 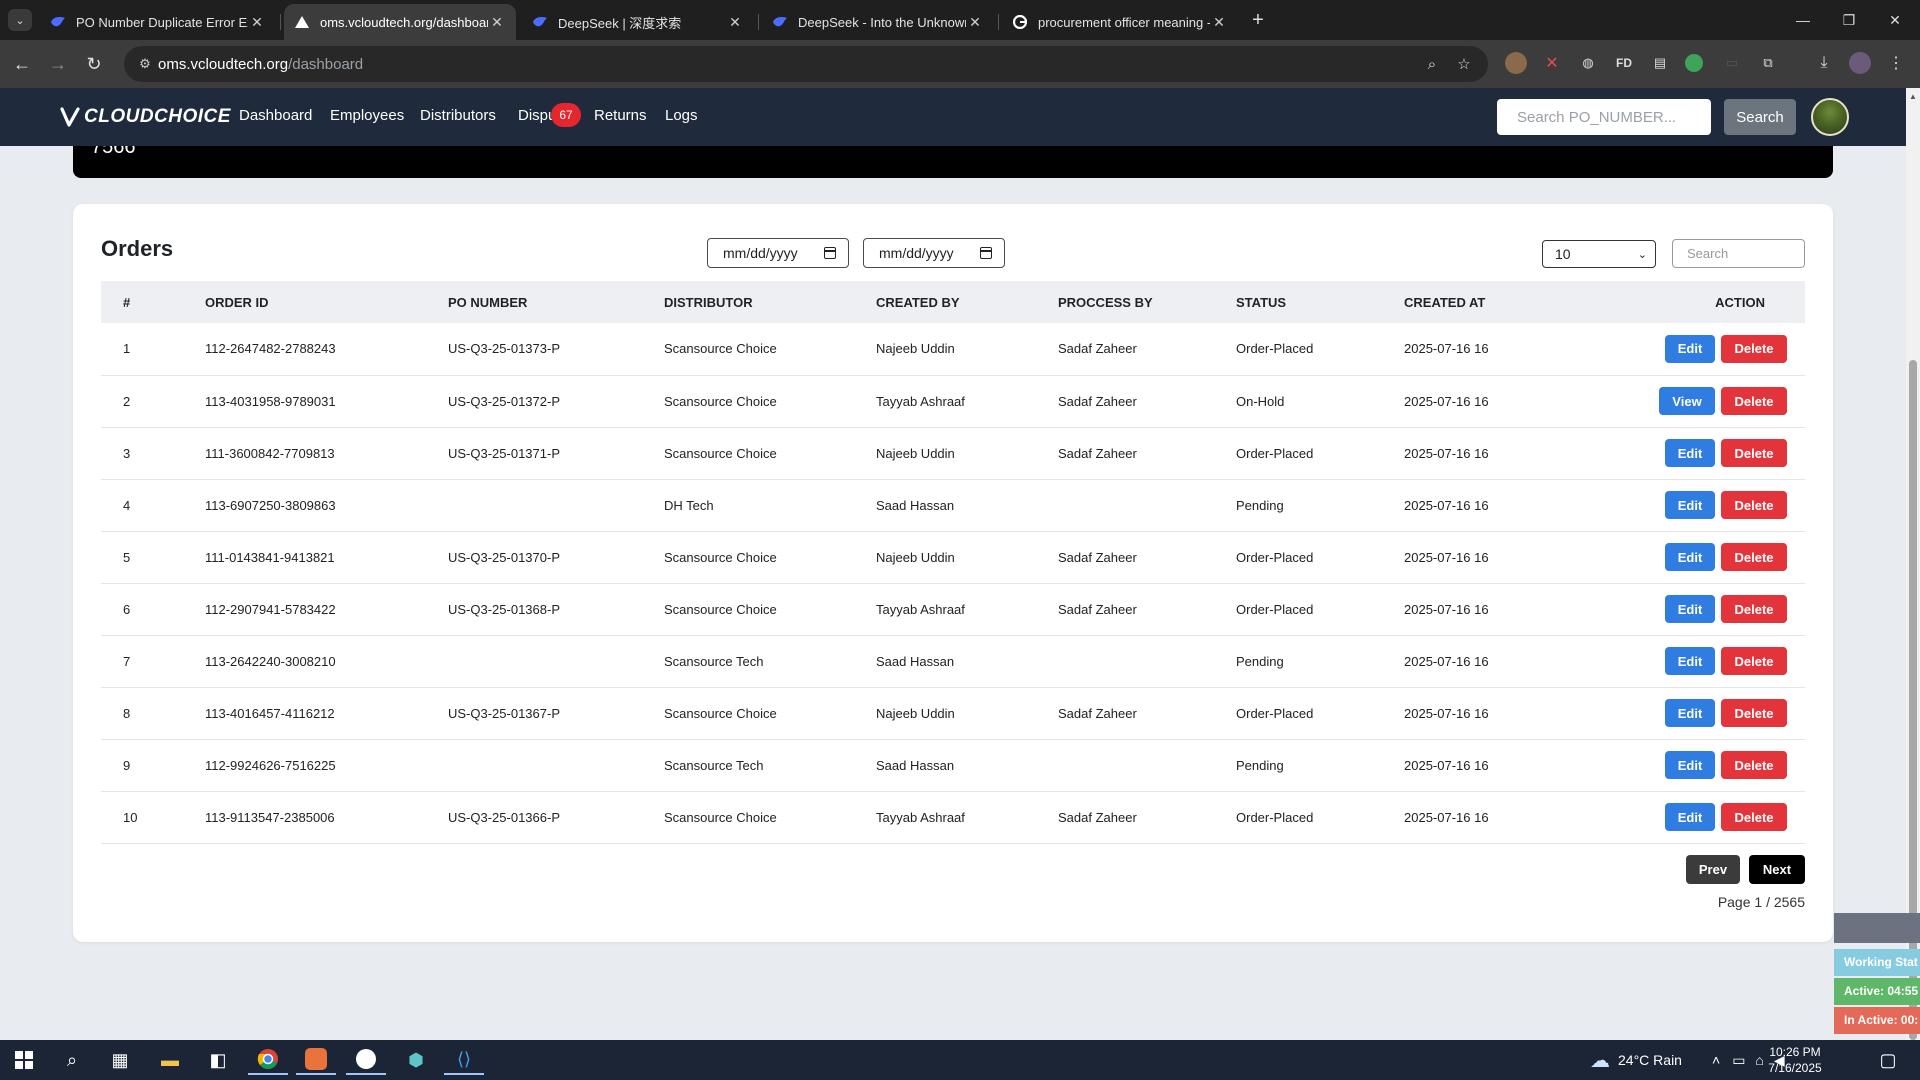 I want to click on app-icon, so click(x=366, y=1060).